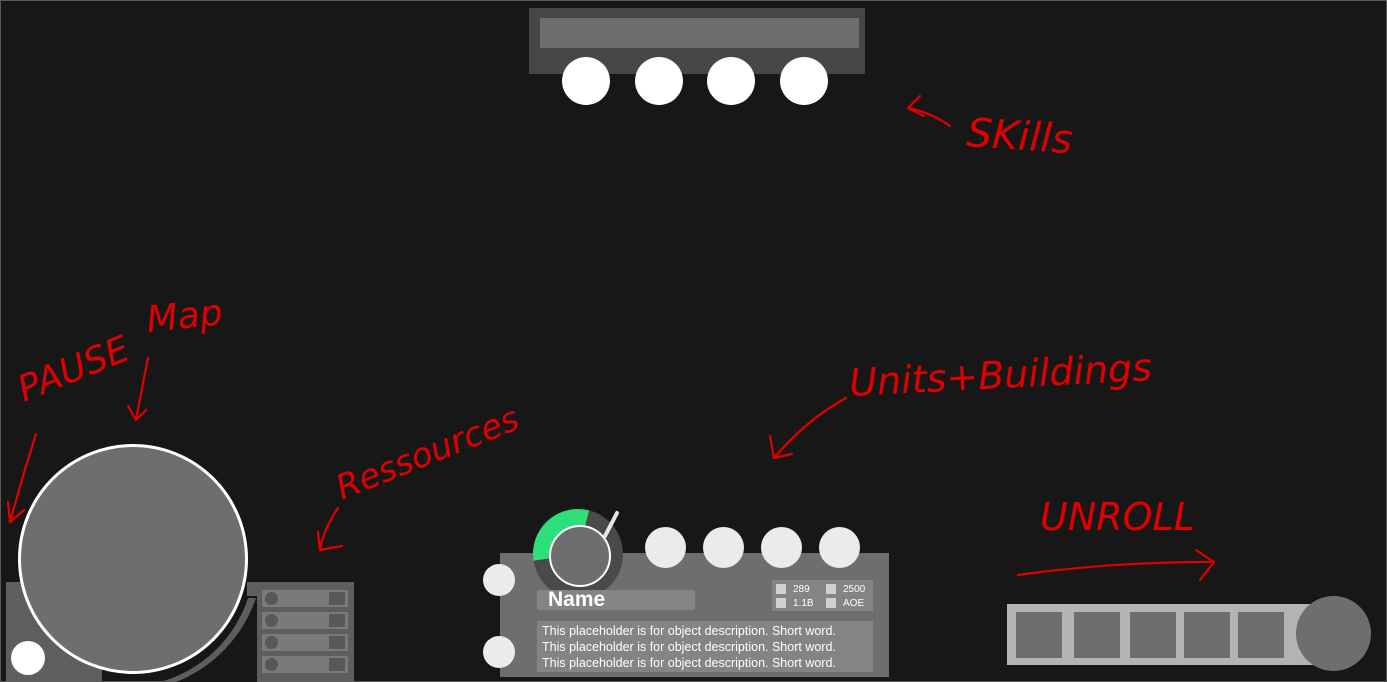 The height and width of the screenshot is (682, 1387). What do you see at coordinates (1205, 565) in the screenshot?
I see `unroll-arrow-head` at bounding box center [1205, 565].